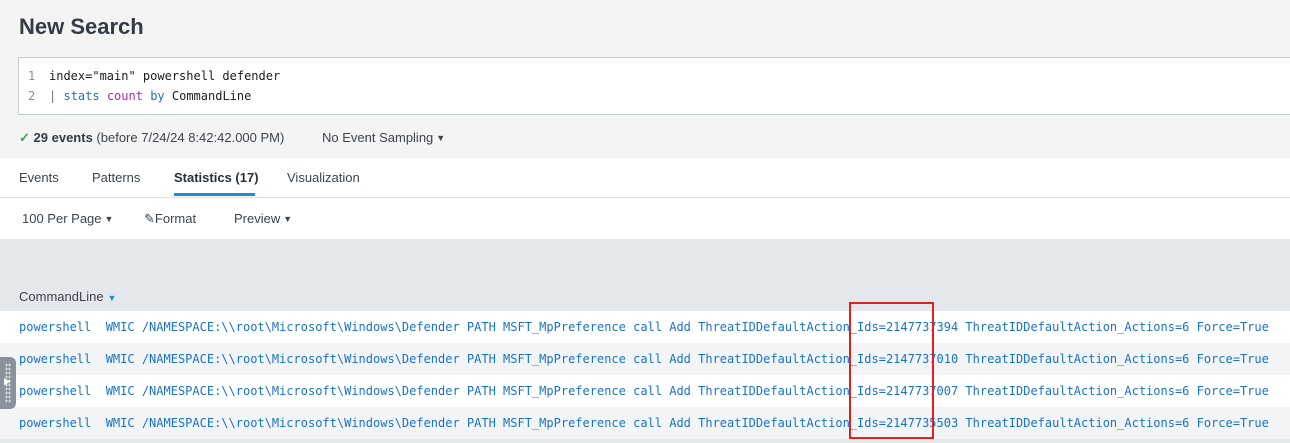  What do you see at coordinates (214, 194) in the screenshot?
I see `active-tab-indicator` at bounding box center [214, 194].